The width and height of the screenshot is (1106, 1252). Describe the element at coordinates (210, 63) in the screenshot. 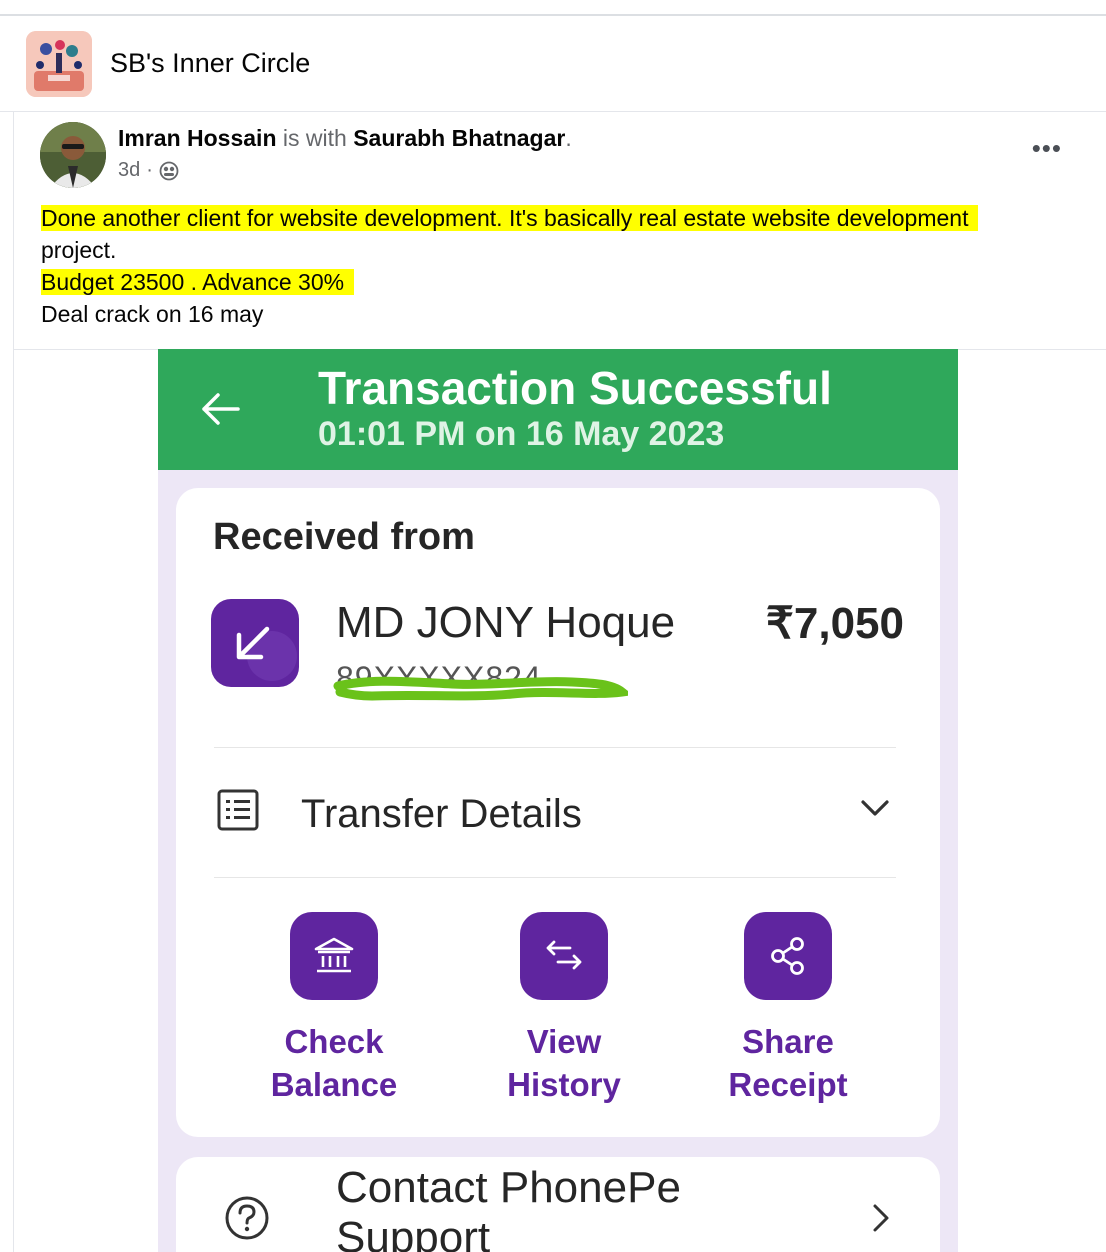

I see `group-name: SB's Inner Circle` at that location.